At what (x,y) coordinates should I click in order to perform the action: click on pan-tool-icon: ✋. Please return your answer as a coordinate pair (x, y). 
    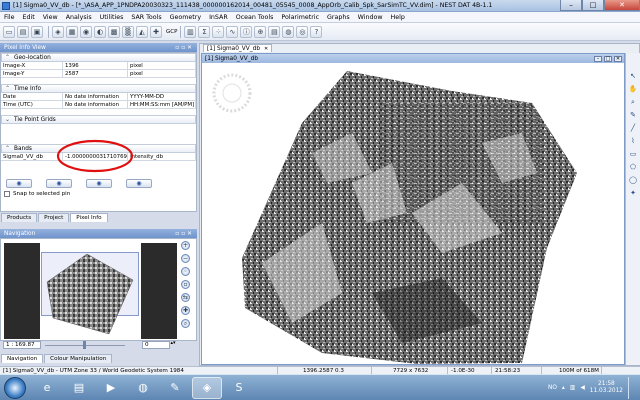
    Looking at the image, I should click on (633, 89).